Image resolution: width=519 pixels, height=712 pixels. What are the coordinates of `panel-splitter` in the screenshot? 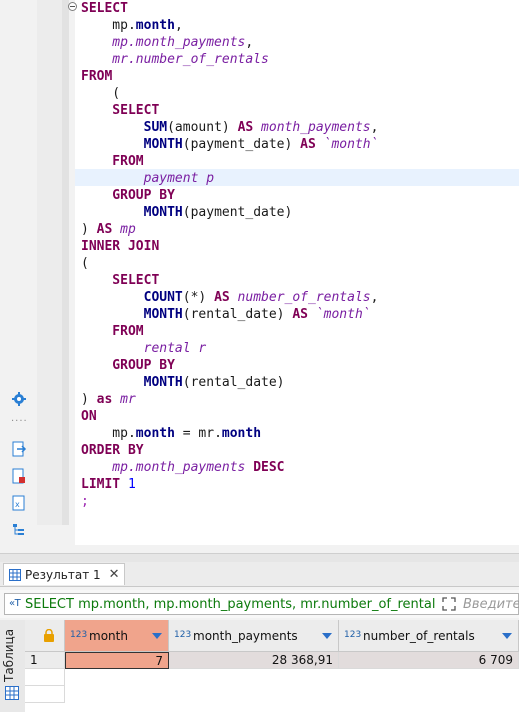 It's located at (259, 557).